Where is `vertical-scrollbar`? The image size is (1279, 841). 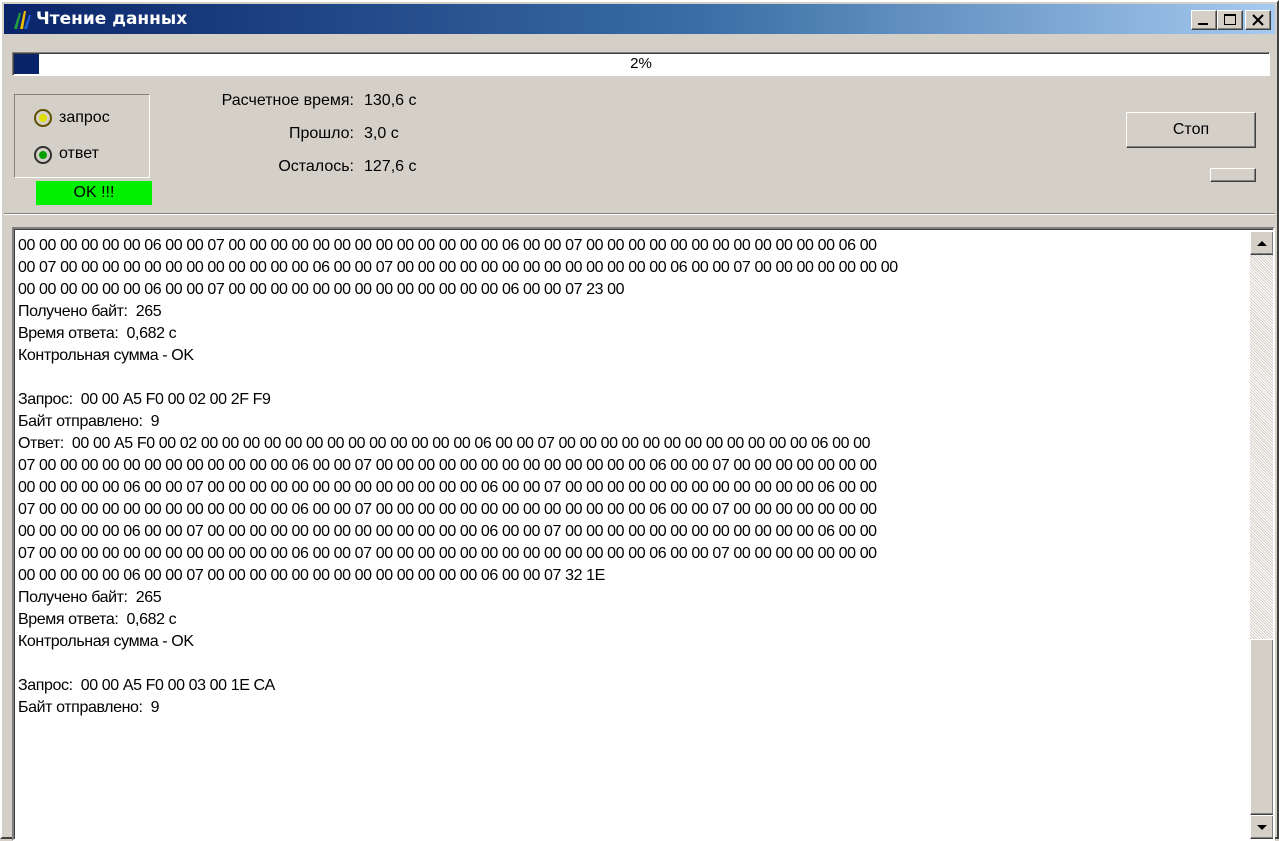 vertical-scrollbar is located at coordinates (1261, 535).